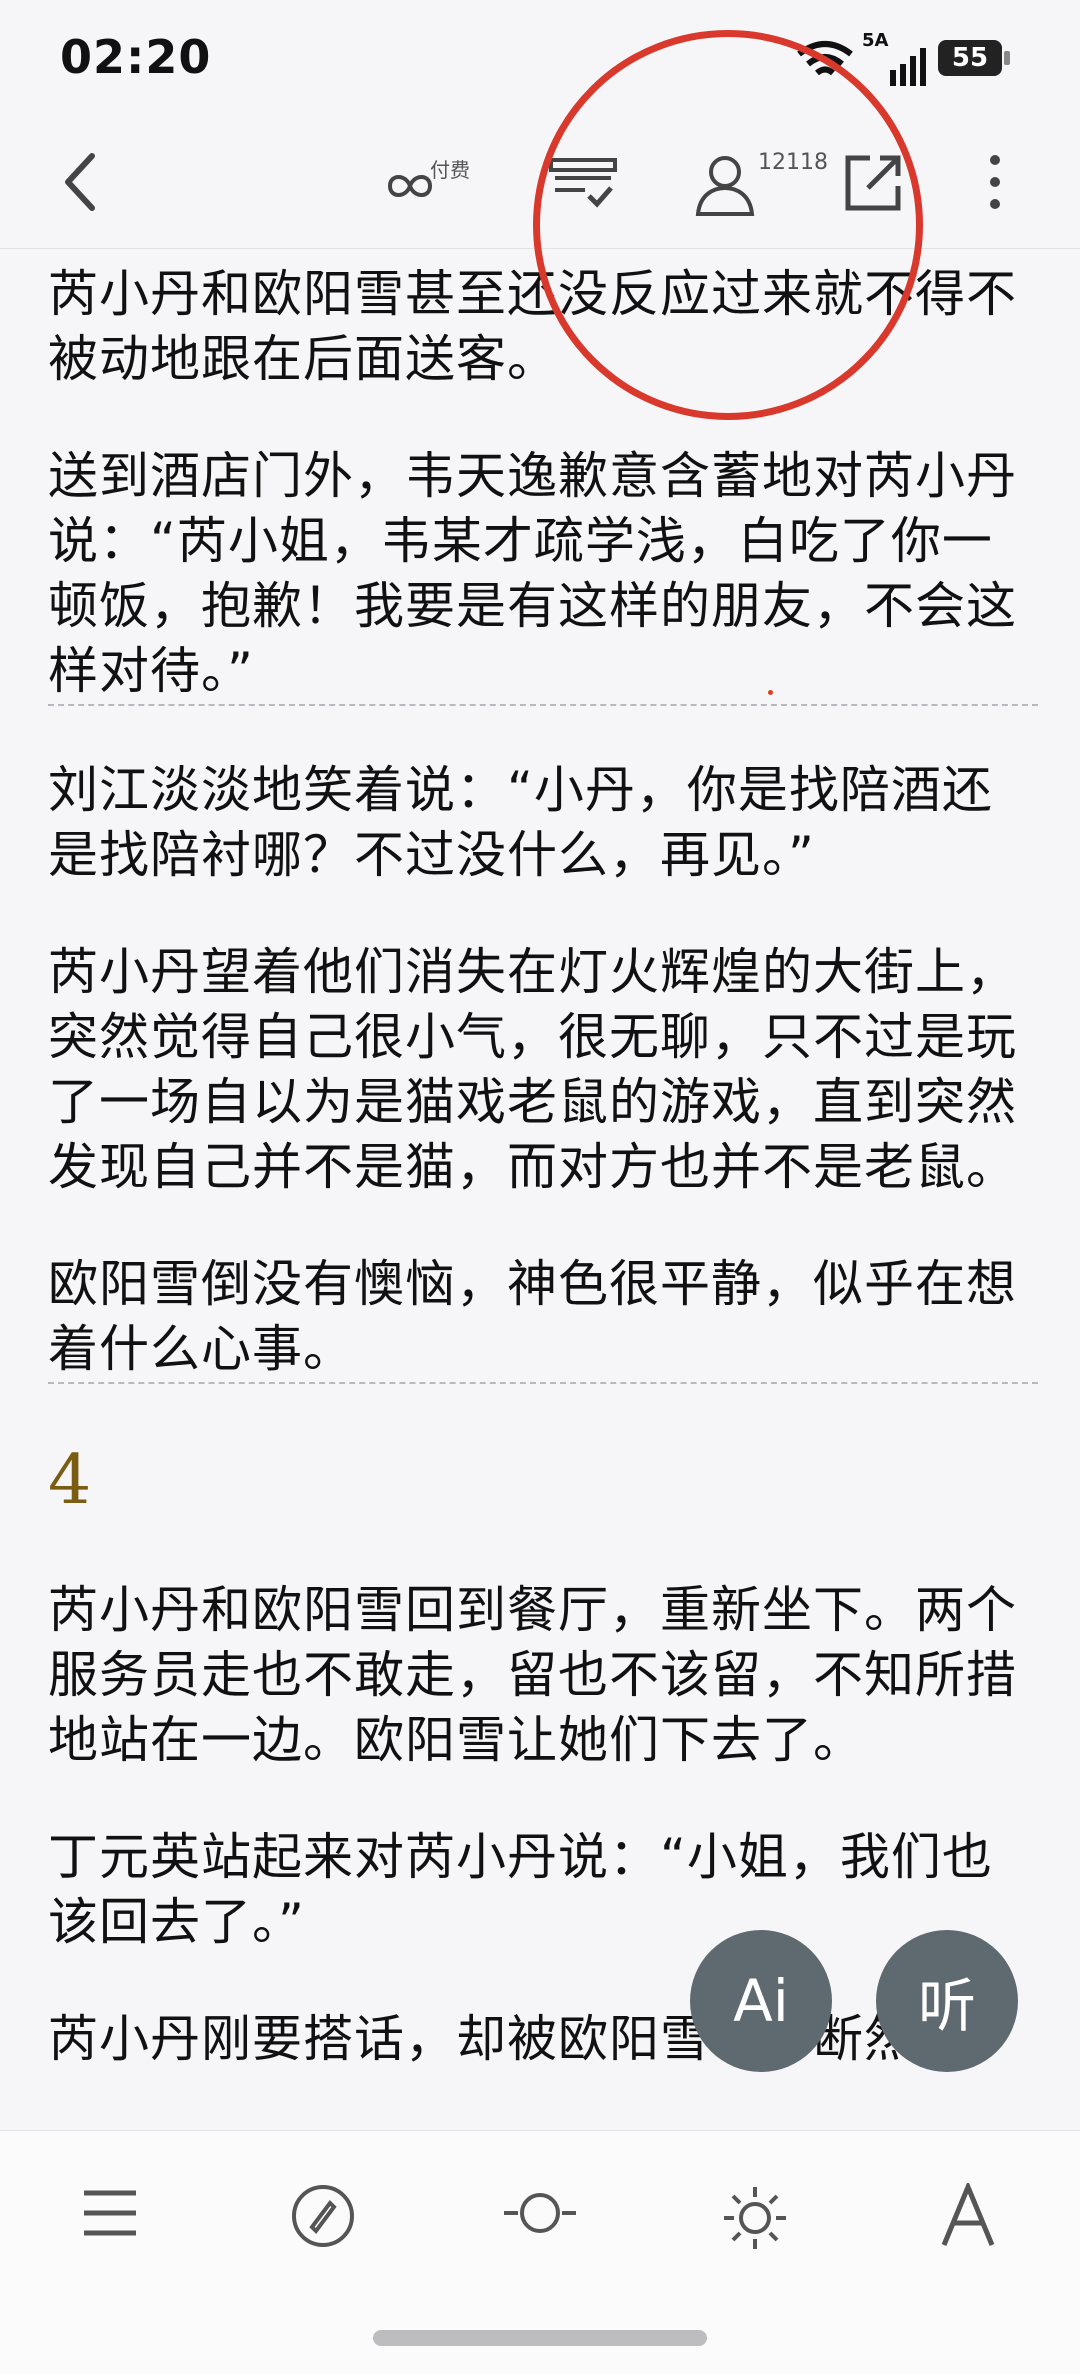 This screenshot has width=1080, height=2374. I want to click on more-vertical-icon, so click(995, 182).